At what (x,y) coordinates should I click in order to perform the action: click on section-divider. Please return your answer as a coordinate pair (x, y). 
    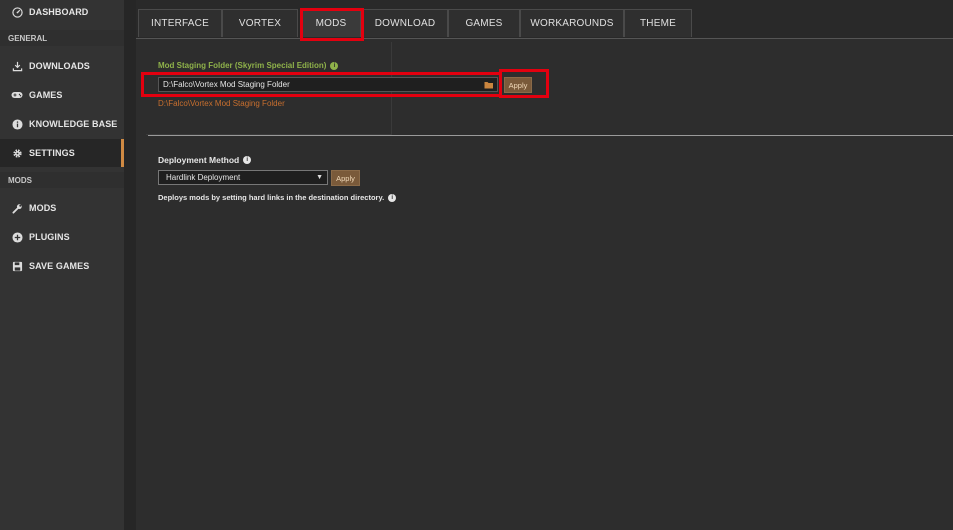
    Looking at the image, I should click on (550, 135).